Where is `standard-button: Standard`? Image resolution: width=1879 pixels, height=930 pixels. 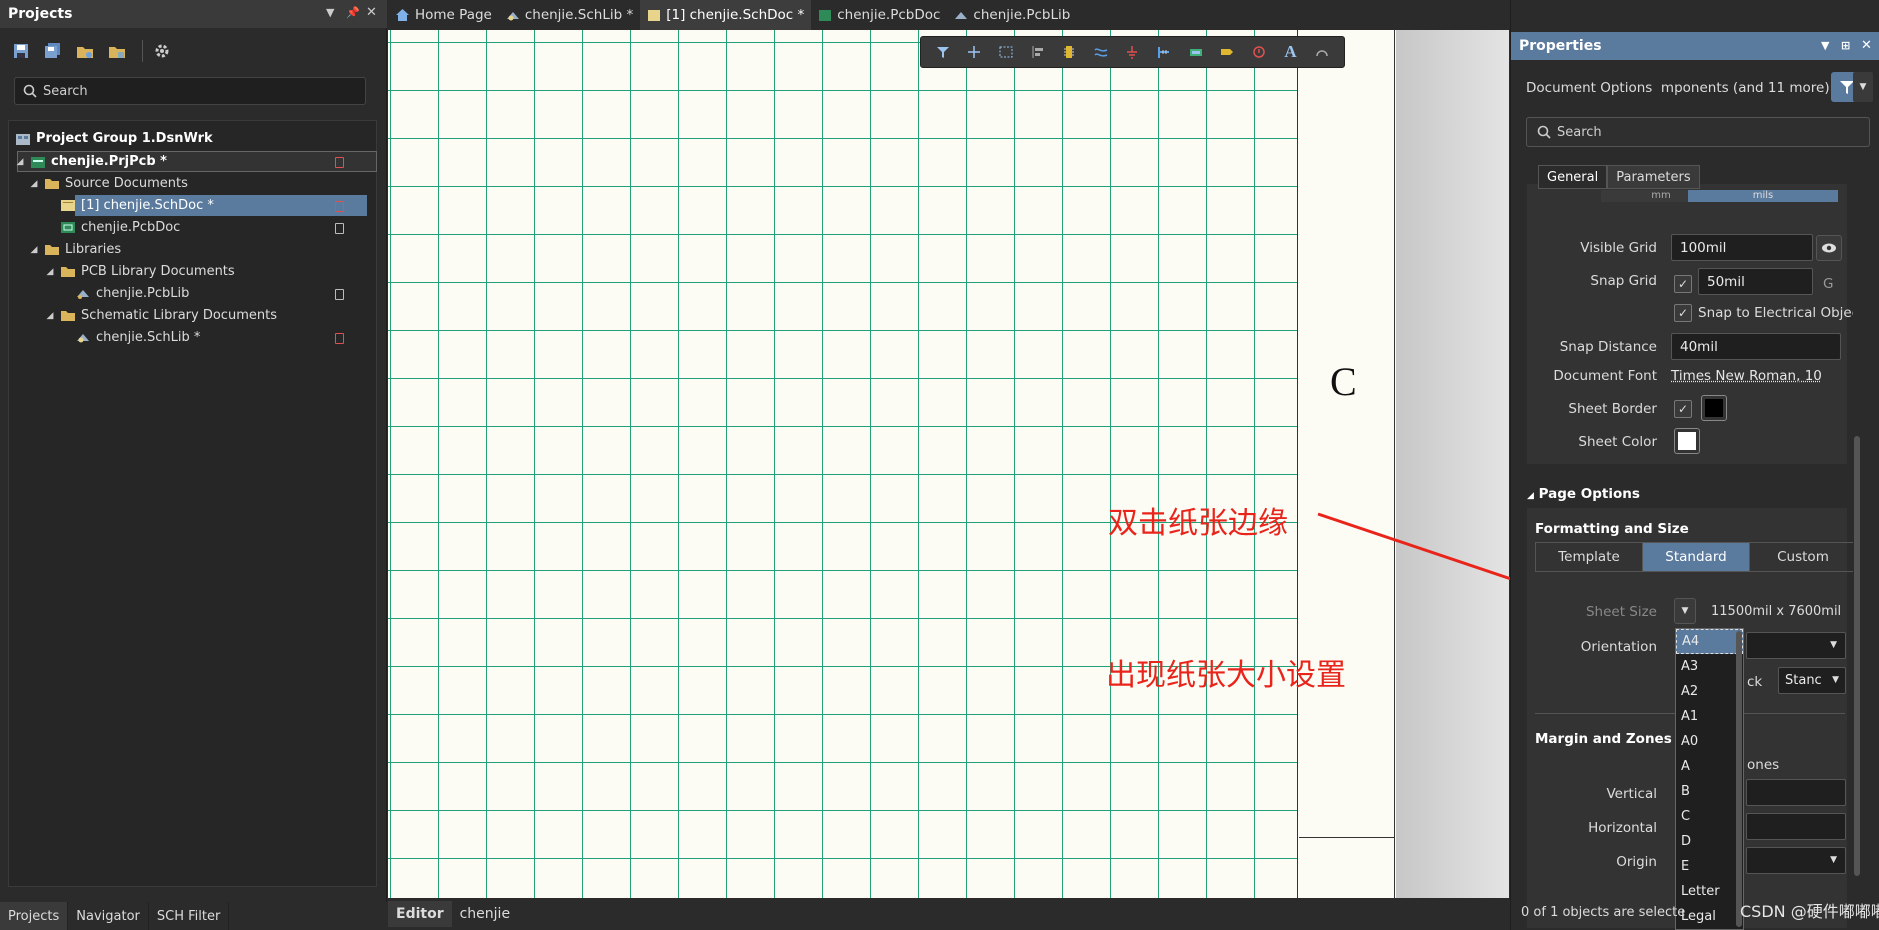
standard-button: Standard is located at coordinates (1696, 557).